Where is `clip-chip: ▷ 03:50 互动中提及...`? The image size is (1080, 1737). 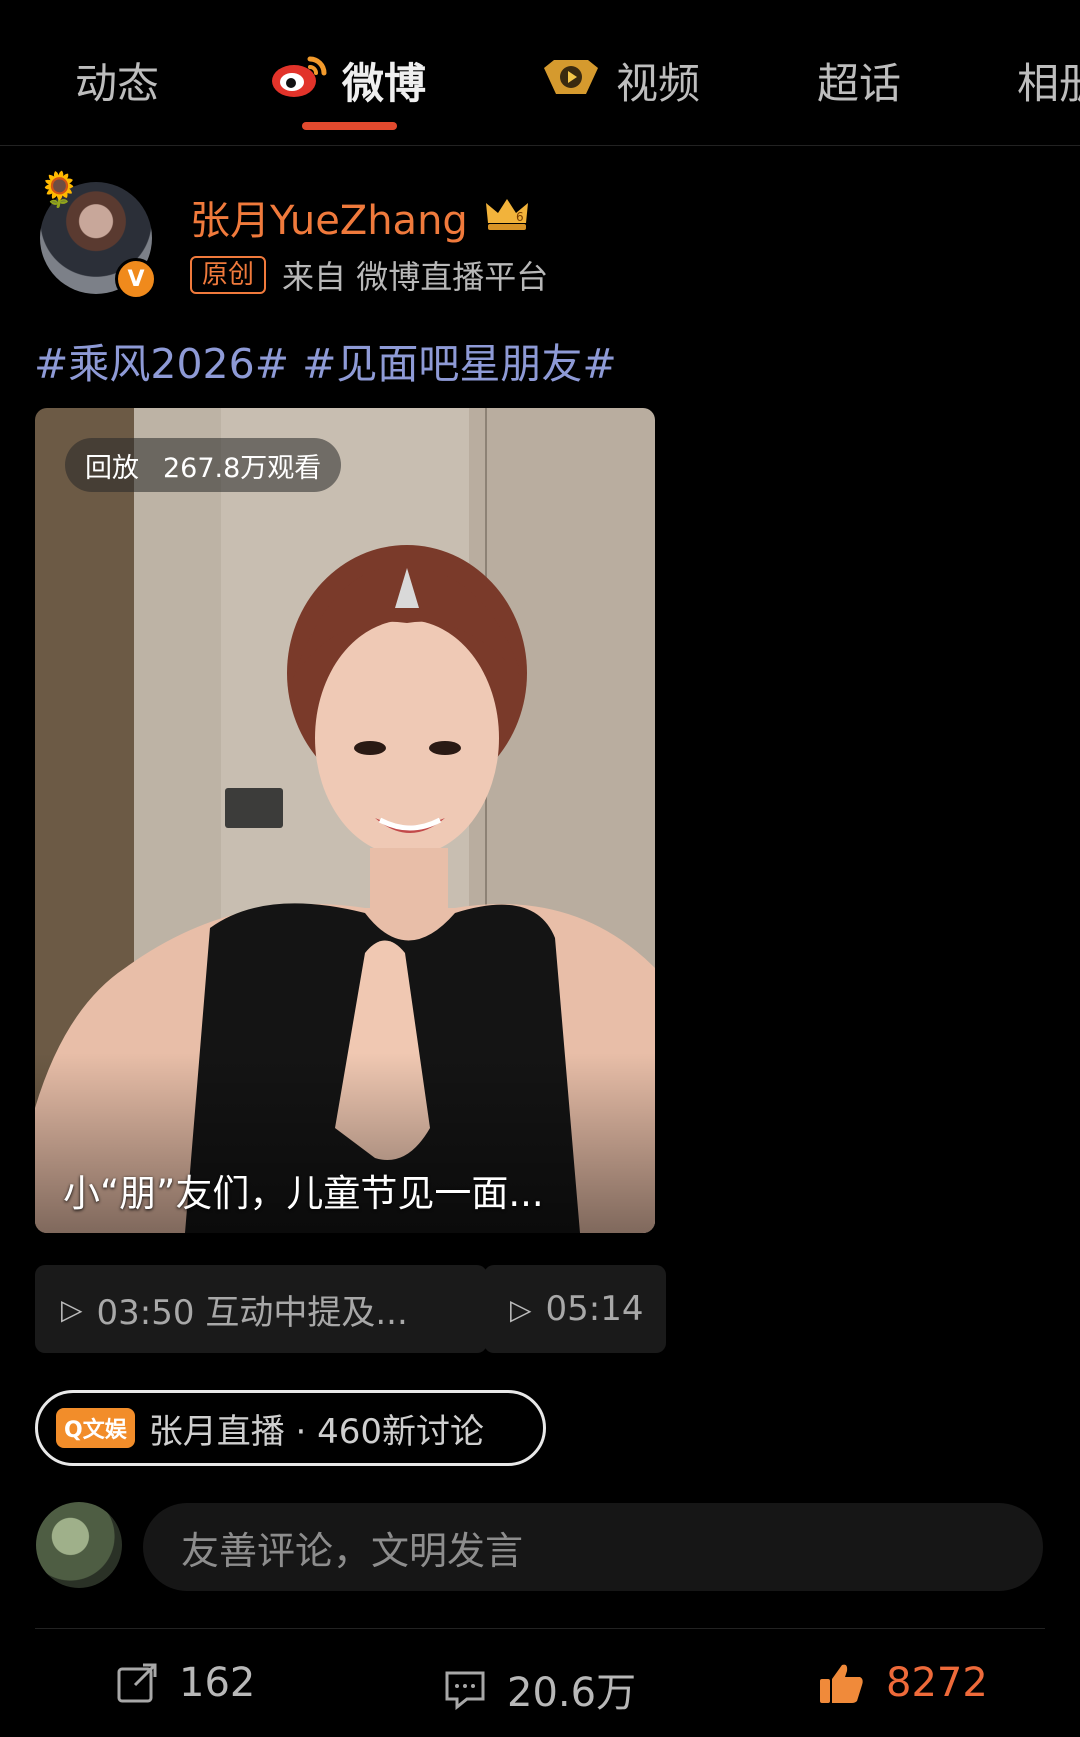
clip-chip: ▷ 03:50 互动中提及... is located at coordinates (261, 1309).